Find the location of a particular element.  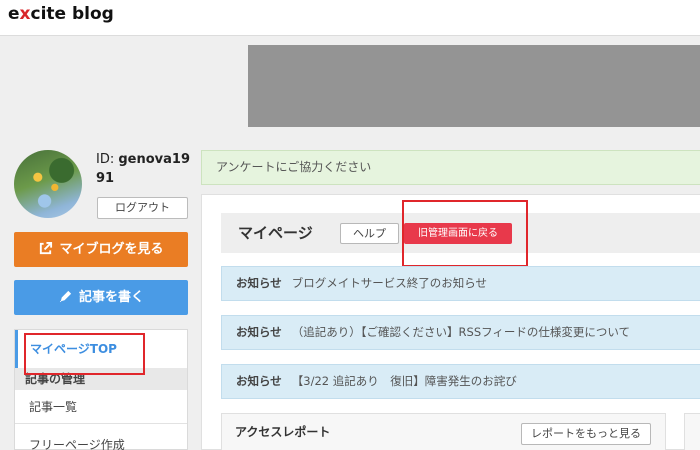

highlight-box-mypage-top is located at coordinates (84, 354).